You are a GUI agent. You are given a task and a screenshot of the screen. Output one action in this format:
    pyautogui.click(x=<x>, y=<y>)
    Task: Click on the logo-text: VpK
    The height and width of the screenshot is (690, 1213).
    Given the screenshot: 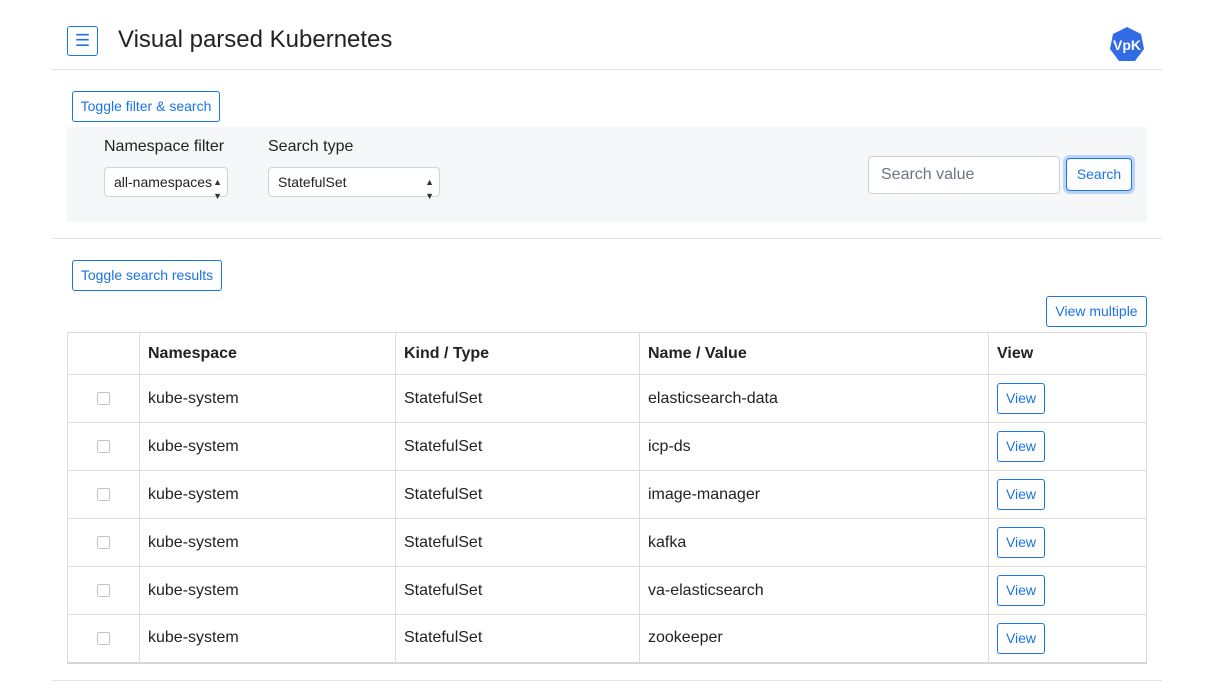 What is the action you would take?
    pyautogui.click(x=1127, y=45)
    